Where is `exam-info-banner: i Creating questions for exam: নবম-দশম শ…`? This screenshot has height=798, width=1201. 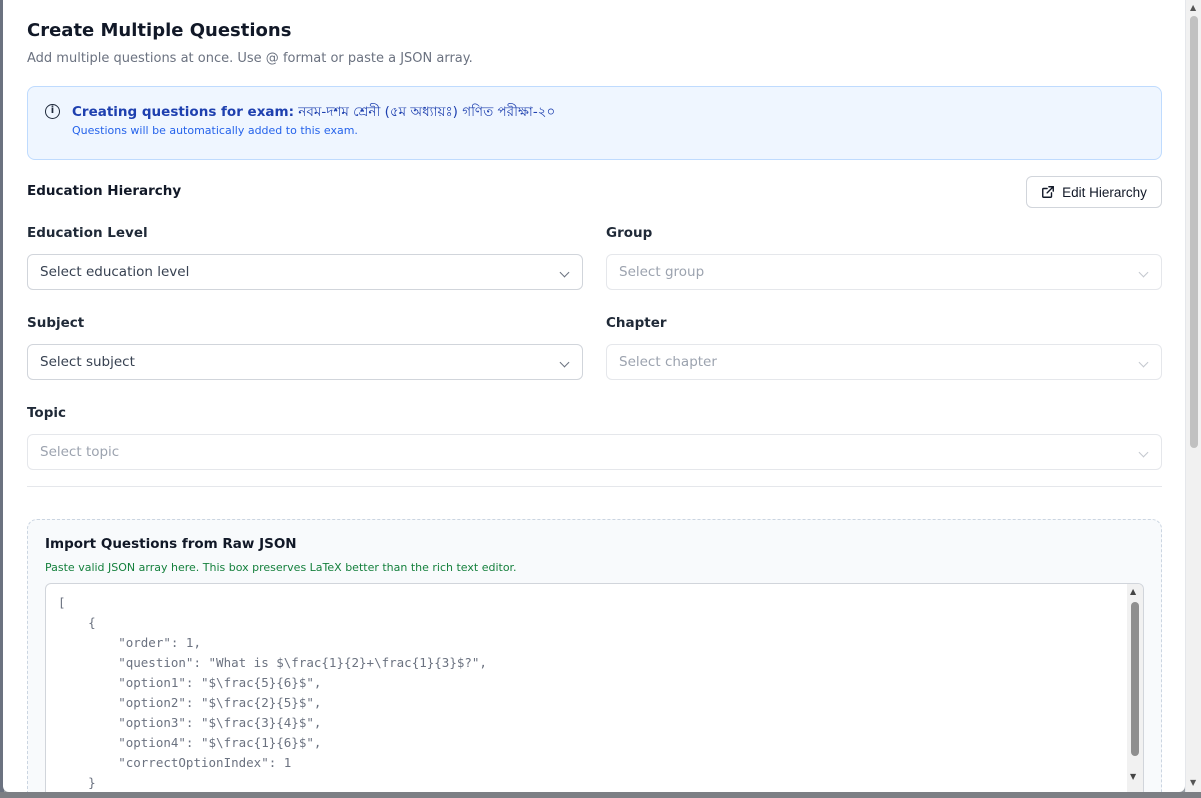 exam-info-banner: i Creating questions for exam: নবম-দশম শ… is located at coordinates (594, 123).